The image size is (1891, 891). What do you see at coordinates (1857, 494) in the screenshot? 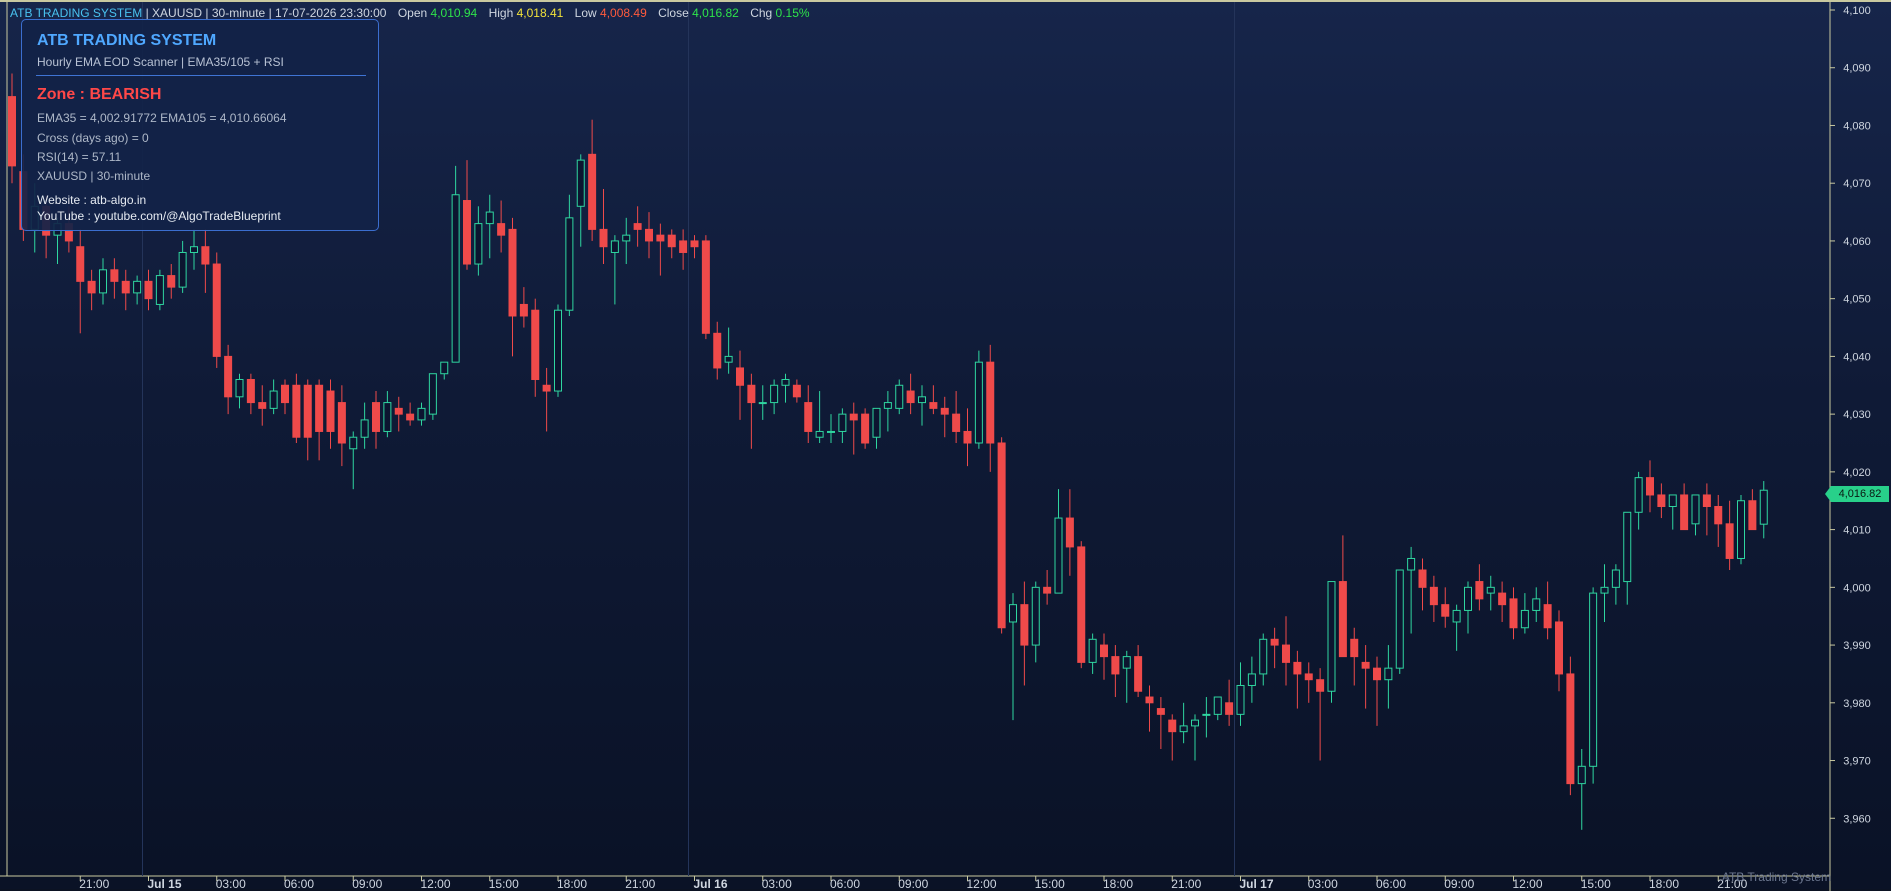
I see `last-price-tag: 4,016.82` at bounding box center [1857, 494].